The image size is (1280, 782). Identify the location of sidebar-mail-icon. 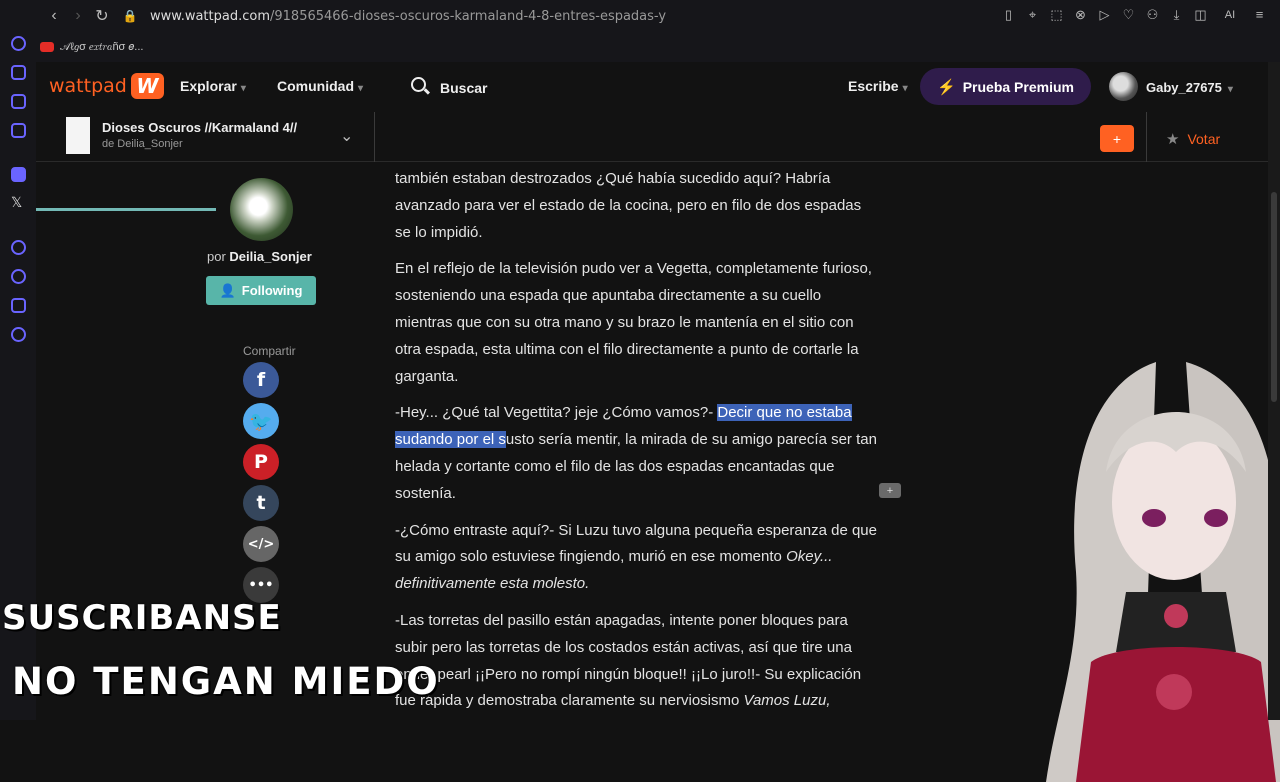
(18, 130).